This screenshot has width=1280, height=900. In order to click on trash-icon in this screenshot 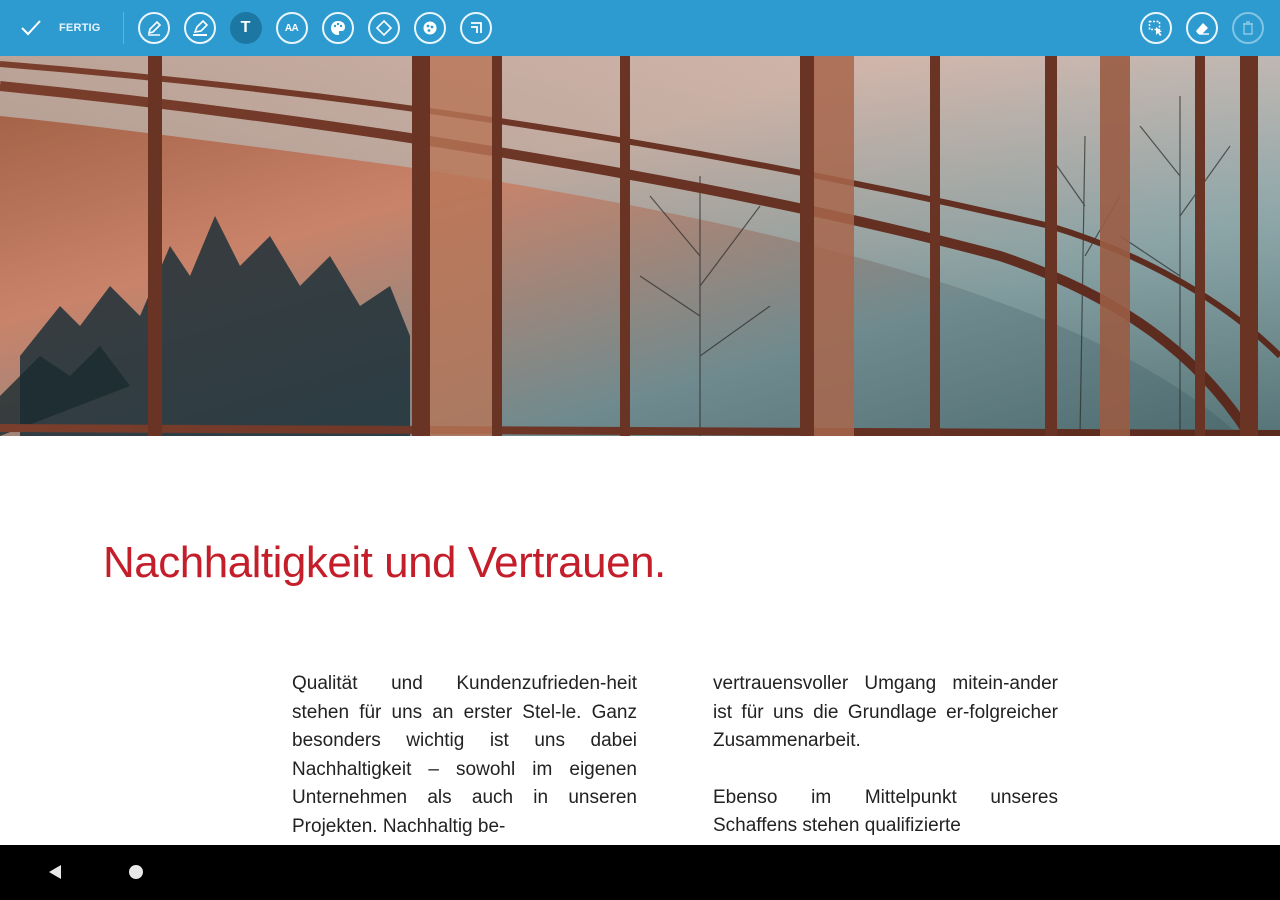, I will do `click(1248, 28)`.